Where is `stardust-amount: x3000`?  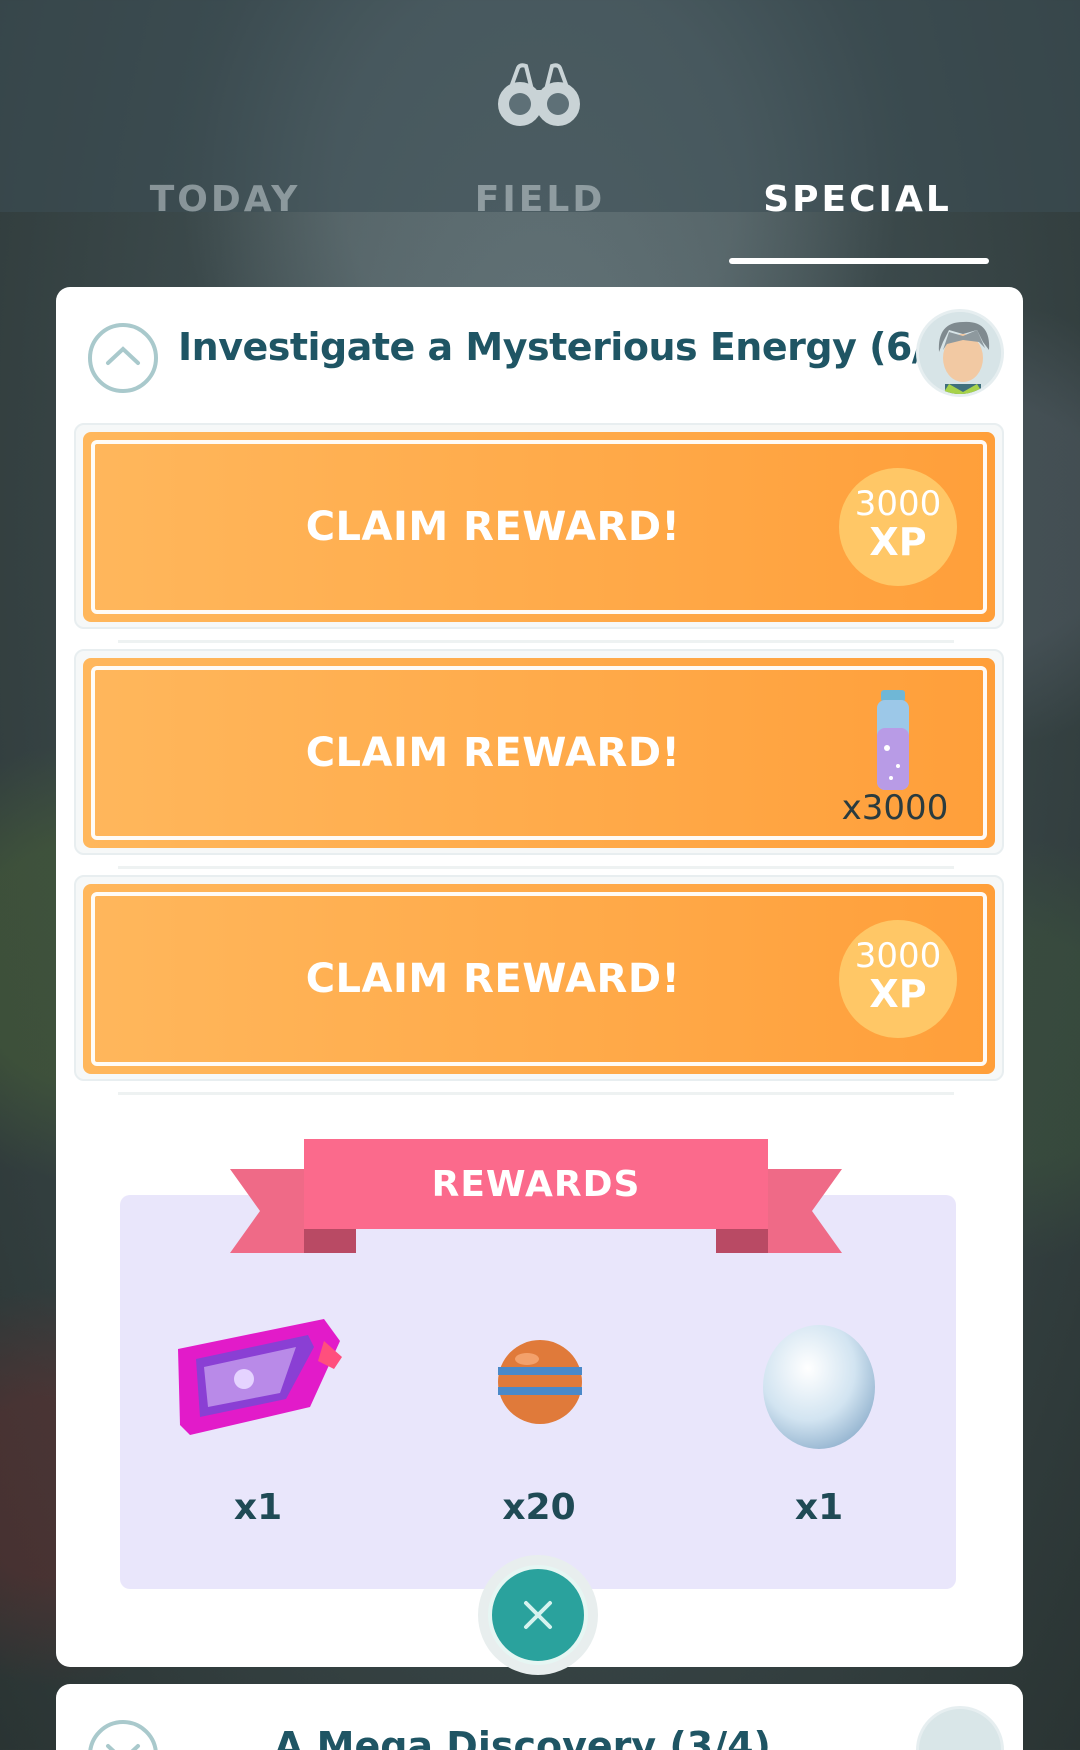 stardust-amount: x3000 is located at coordinates (895, 808).